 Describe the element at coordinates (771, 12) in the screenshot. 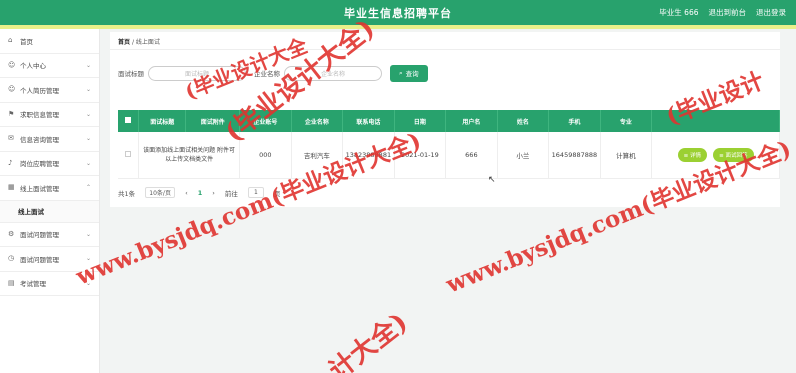

I see `logout-link: 退出登录` at that location.